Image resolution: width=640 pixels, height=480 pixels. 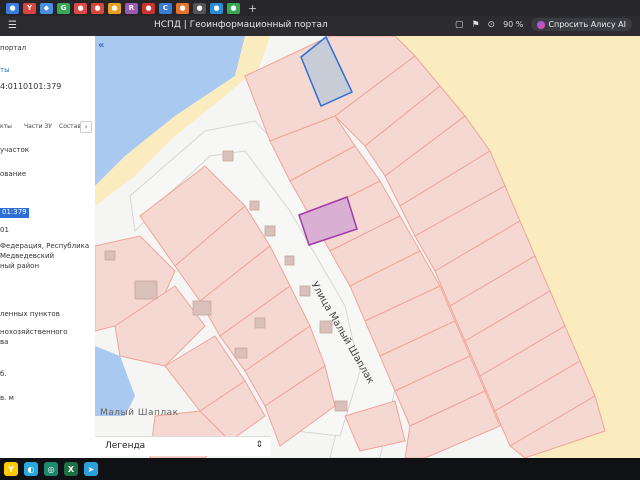 I want to click on tab-favicon-13-icon: ●, so click(x=216, y=8).